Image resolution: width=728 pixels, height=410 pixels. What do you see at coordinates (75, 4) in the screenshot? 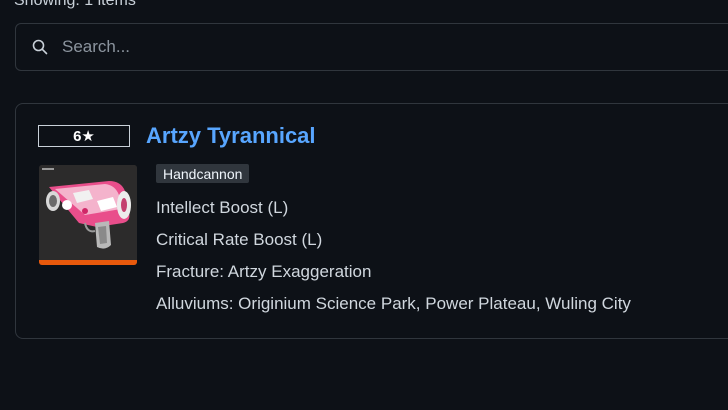
I see `showing-count: Showing: 1 items` at bounding box center [75, 4].